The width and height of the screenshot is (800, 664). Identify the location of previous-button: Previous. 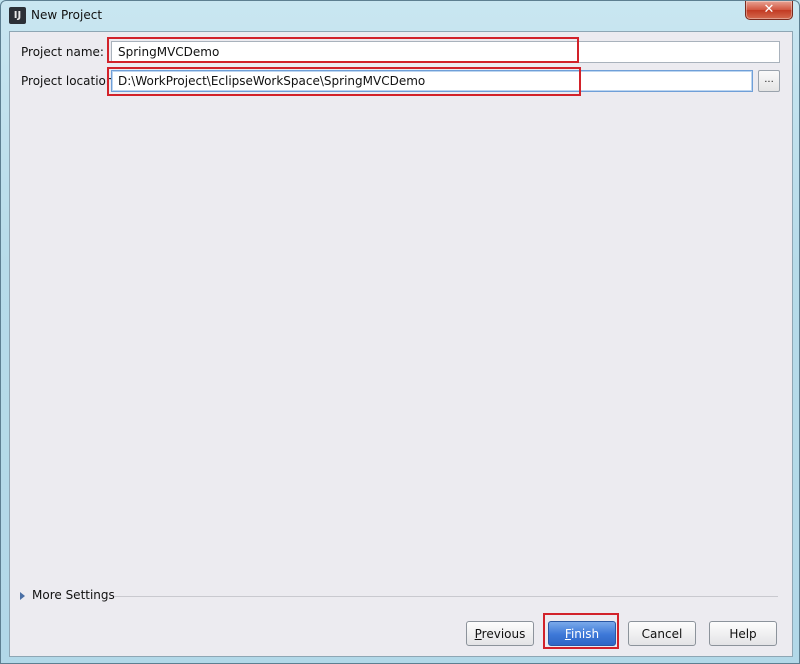
(500, 633).